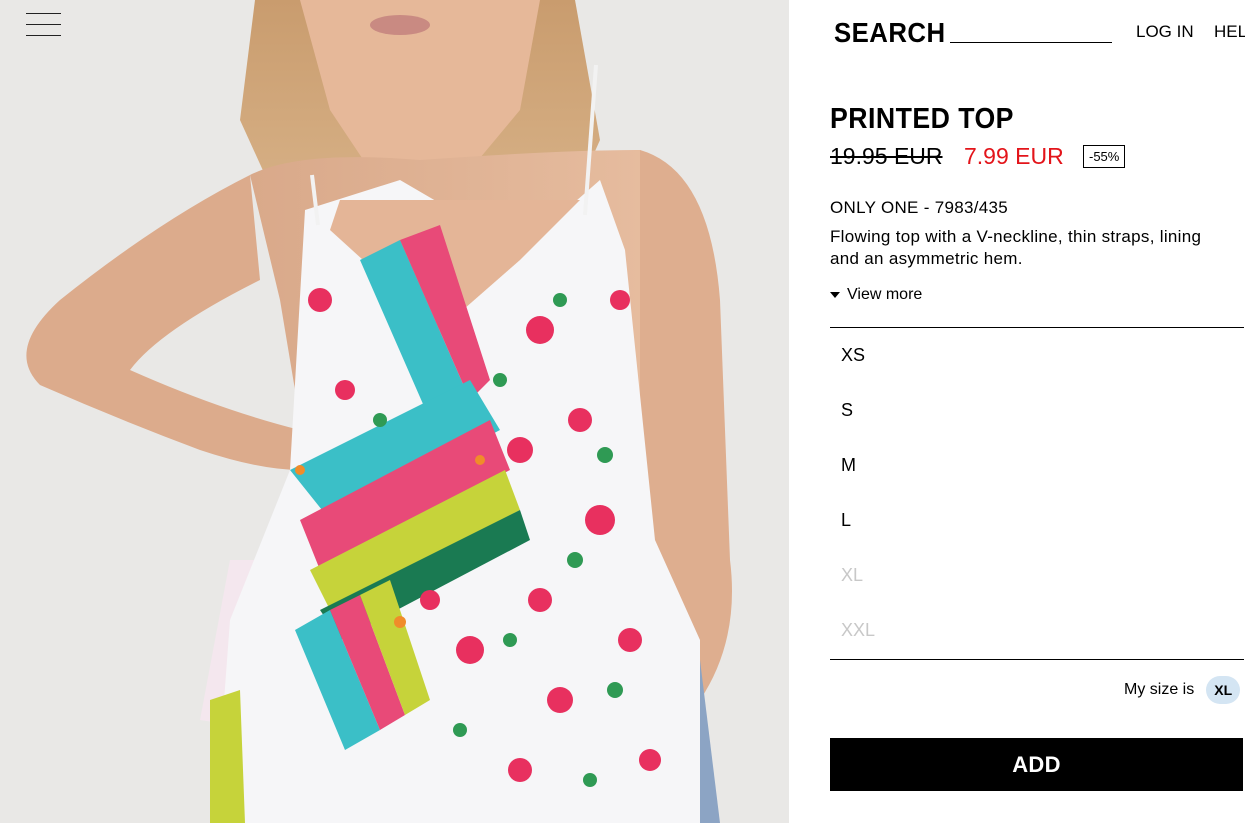 Image resolution: width=1245 pixels, height=823 pixels. What do you see at coordinates (835, 295) in the screenshot?
I see `caret-down-icon` at bounding box center [835, 295].